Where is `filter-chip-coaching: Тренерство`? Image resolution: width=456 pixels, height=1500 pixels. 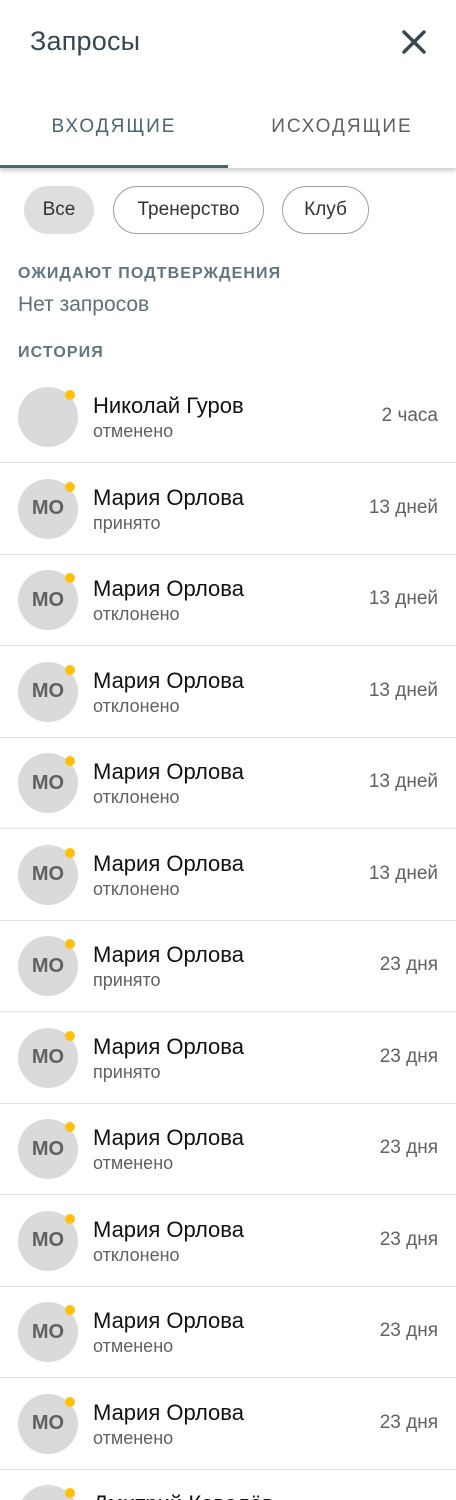
filter-chip-coaching: Тренерство is located at coordinates (188, 210).